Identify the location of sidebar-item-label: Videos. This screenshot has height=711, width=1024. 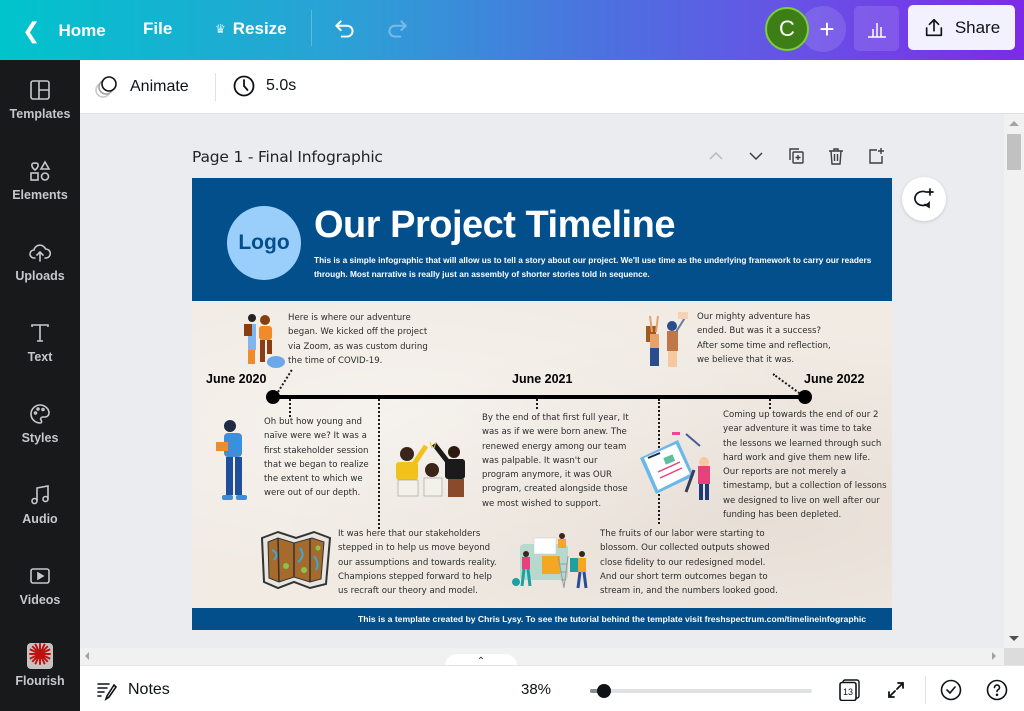
(40, 600).